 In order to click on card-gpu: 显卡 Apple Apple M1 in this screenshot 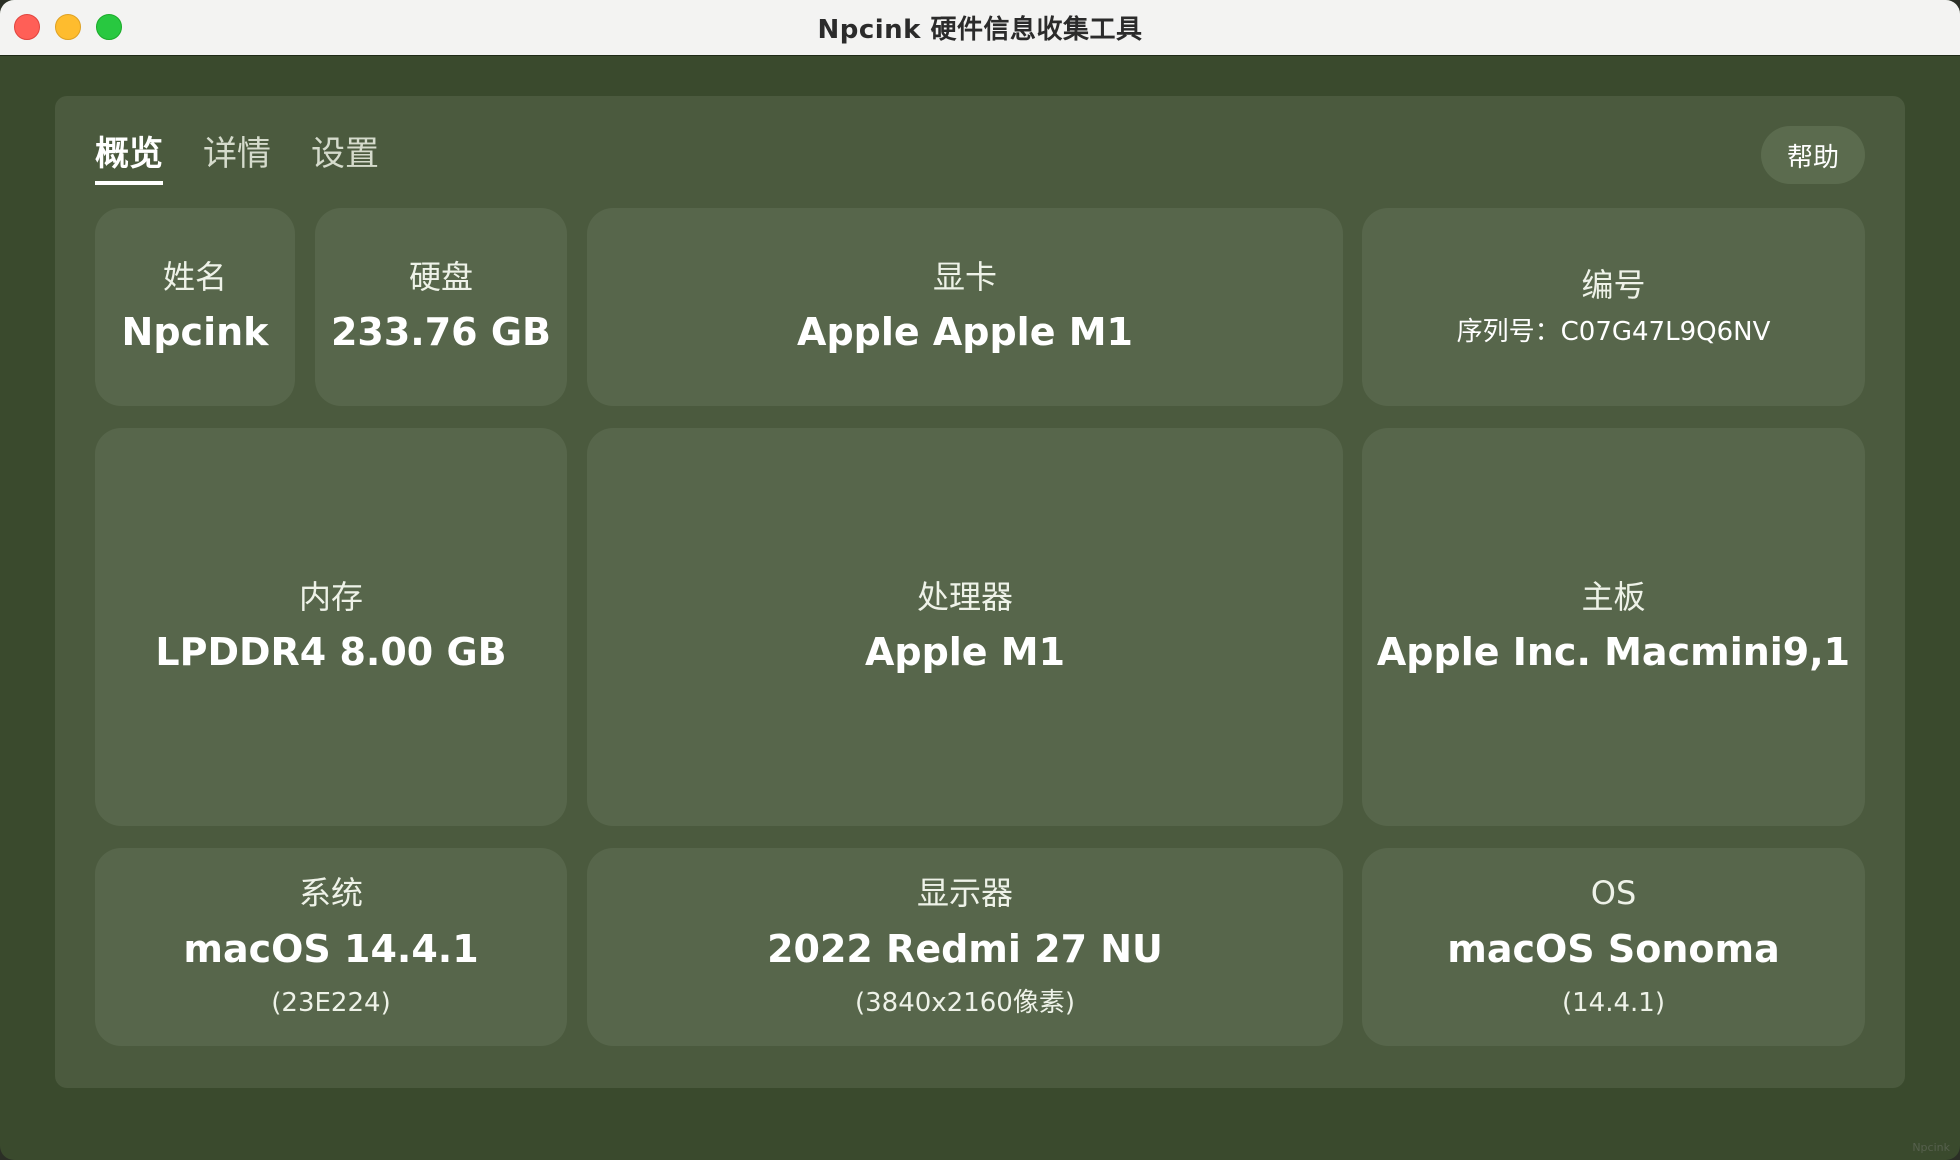, I will do `click(965, 307)`.